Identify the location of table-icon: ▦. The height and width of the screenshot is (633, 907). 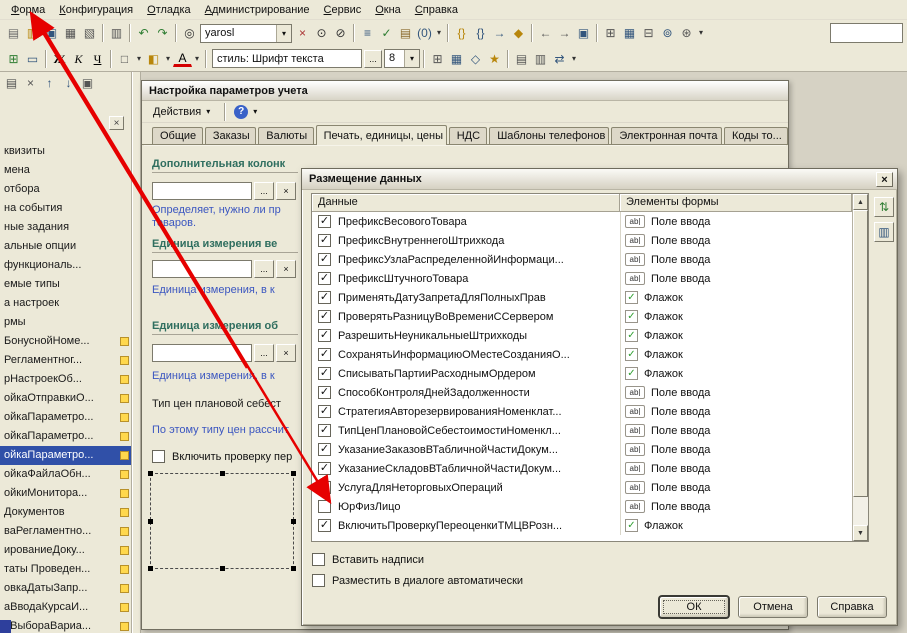
(629, 33).